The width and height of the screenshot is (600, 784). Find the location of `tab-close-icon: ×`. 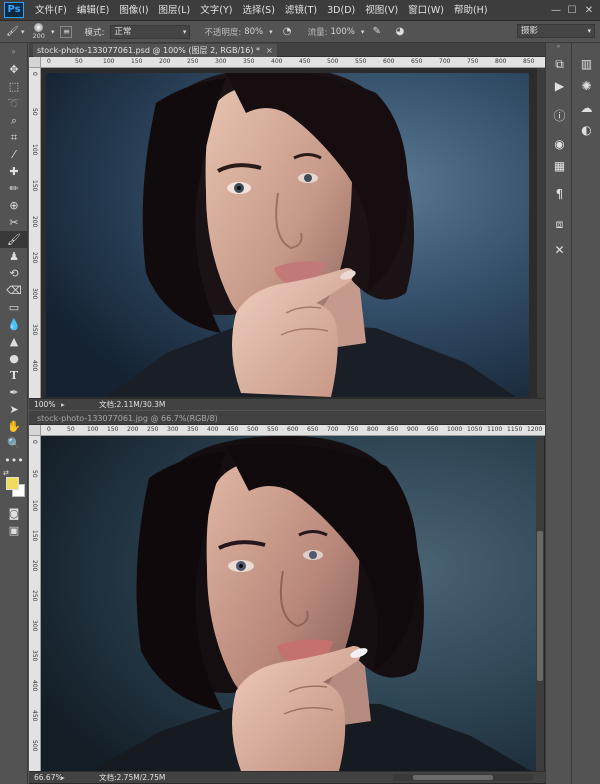

tab-close-icon: × is located at coordinates (269, 50).